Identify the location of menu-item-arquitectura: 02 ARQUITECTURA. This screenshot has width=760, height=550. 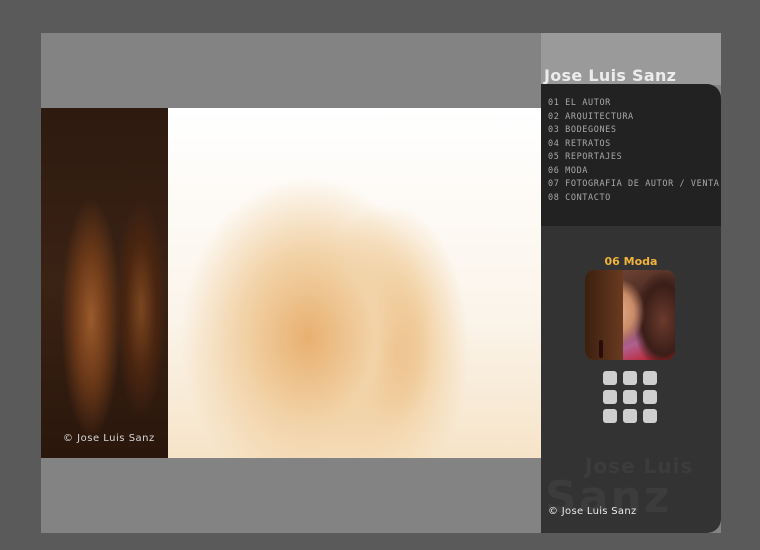
(634, 118).